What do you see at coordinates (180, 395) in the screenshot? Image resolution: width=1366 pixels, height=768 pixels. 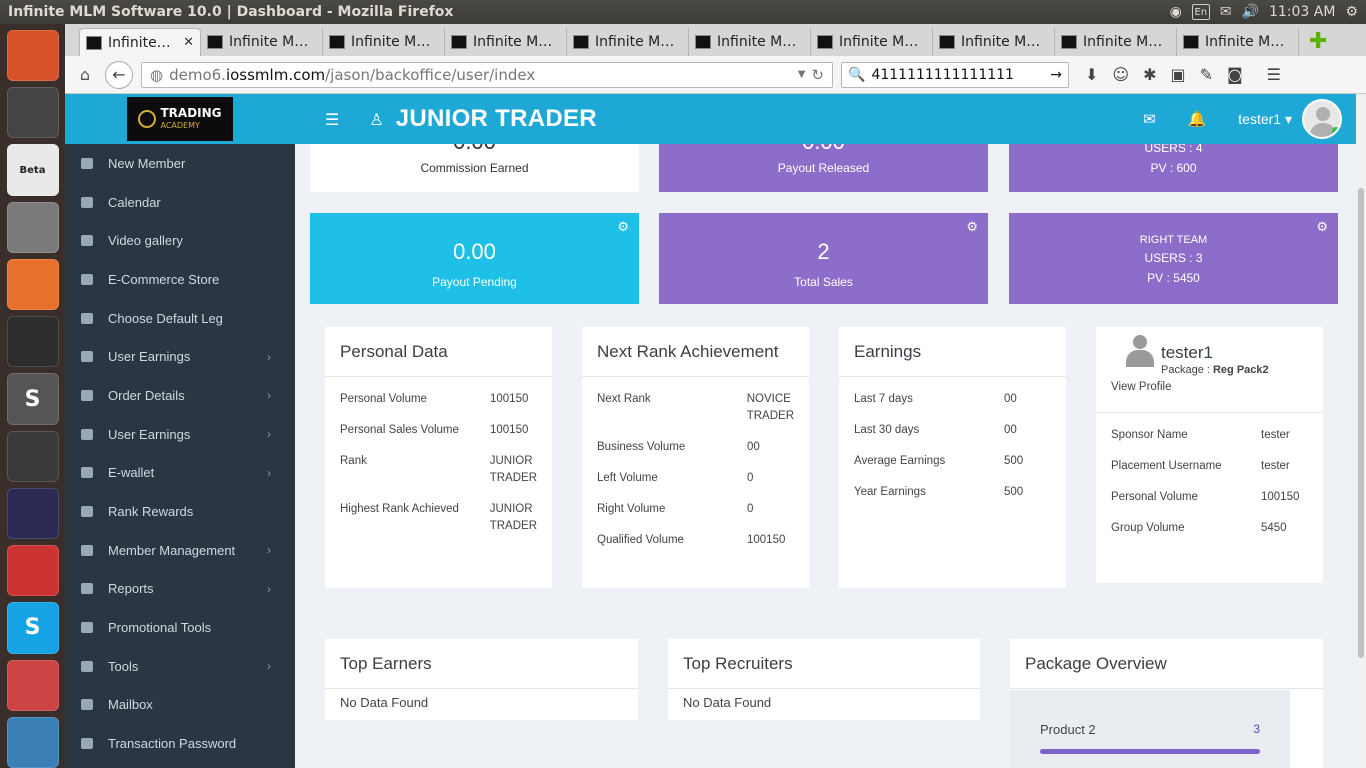 I see `sidebar-item-order-details: Order Details ›` at bounding box center [180, 395].